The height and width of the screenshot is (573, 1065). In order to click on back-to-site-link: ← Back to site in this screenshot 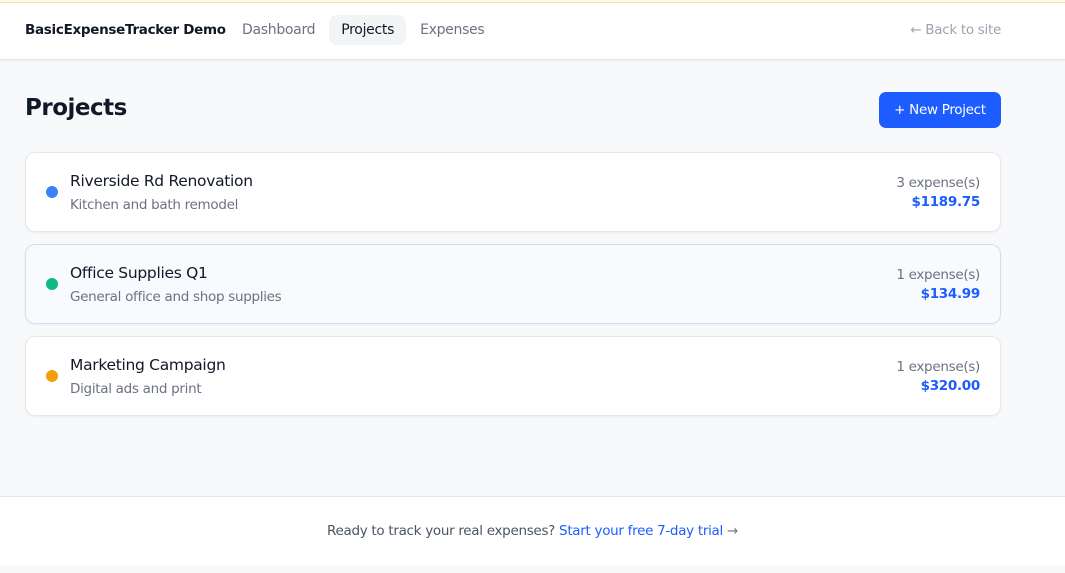, I will do `click(955, 30)`.